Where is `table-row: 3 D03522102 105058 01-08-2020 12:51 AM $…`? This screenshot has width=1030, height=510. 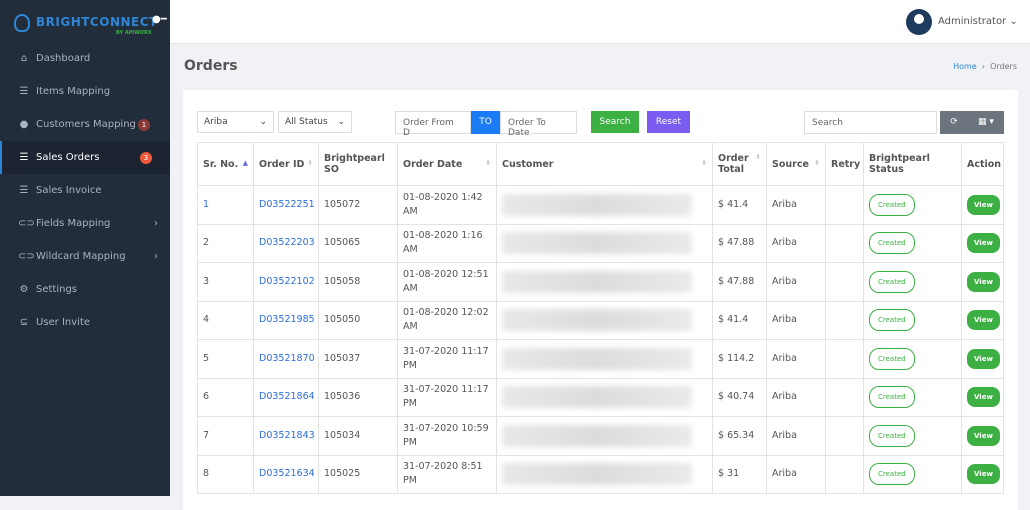 table-row: 3 D03522102 105058 01-08-2020 12:51 AM $… is located at coordinates (600, 282).